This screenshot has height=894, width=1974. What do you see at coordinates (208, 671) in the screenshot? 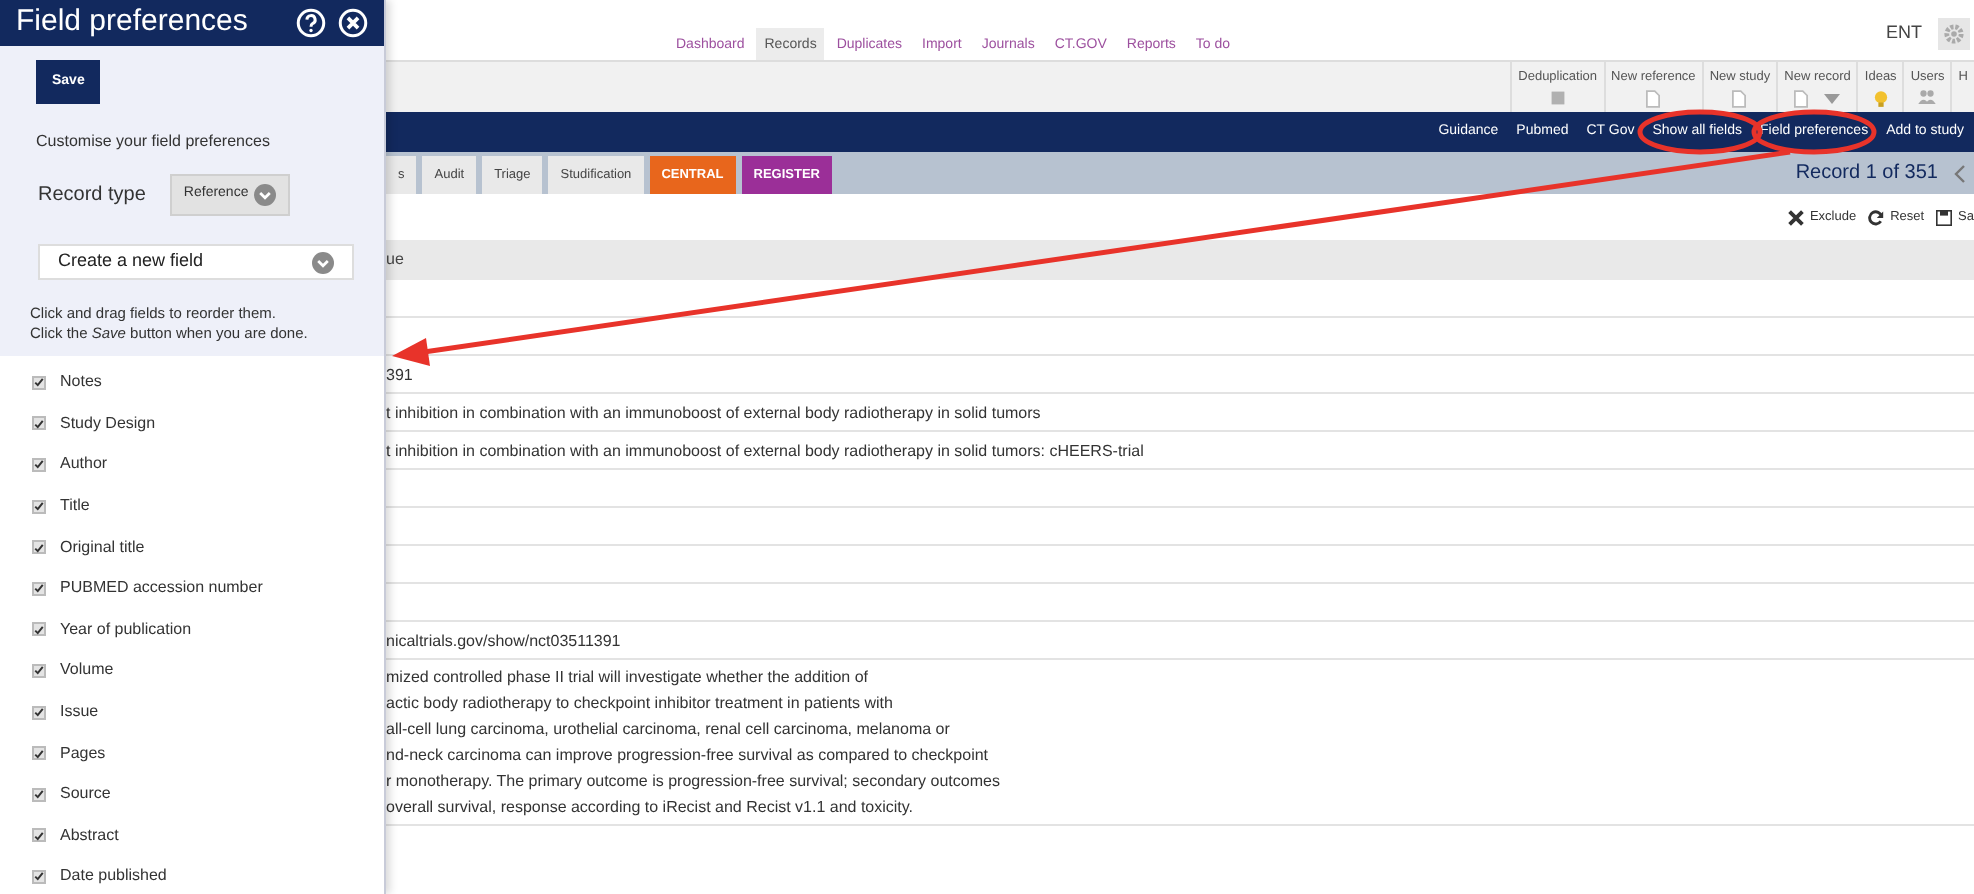
I see `field-checkbox-row: Volume` at bounding box center [208, 671].